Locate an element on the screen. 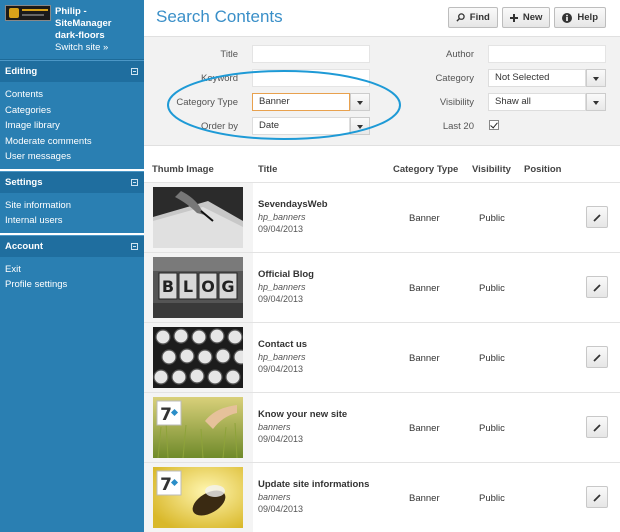 The image size is (620, 532). find-button: Find is located at coordinates (472, 17).